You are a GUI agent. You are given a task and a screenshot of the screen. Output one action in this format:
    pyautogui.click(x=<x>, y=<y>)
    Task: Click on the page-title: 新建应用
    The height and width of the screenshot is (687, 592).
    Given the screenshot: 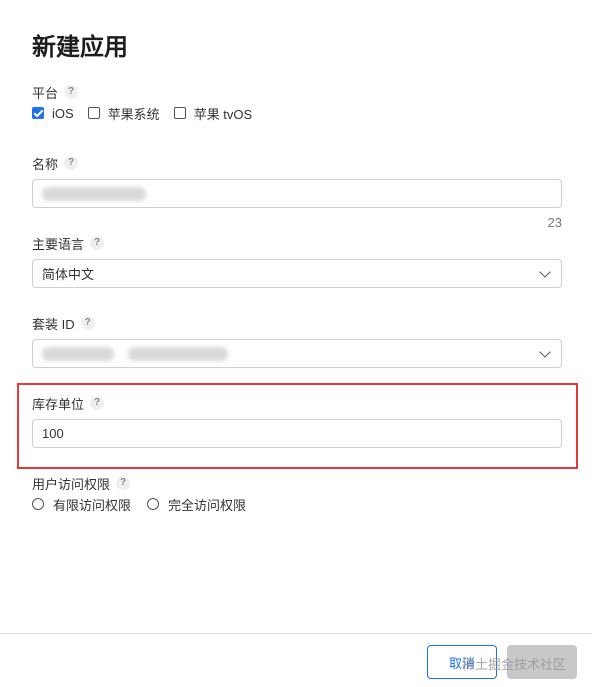 What is the action you would take?
    pyautogui.click(x=80, y=47)
    